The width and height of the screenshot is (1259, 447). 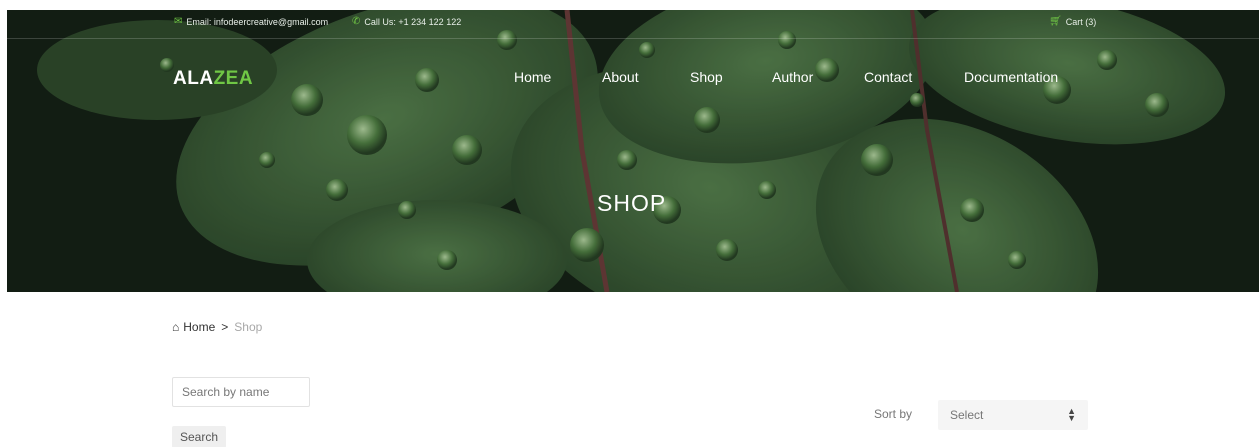 I want to click on phone-text: Call Us: +1 234 122 122, so click(x=413, y=22).